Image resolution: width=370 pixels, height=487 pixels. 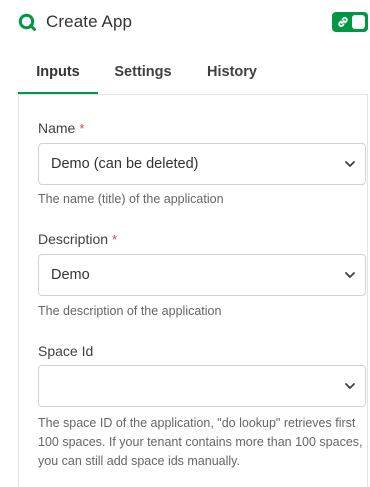 What do you see at coordinates (185, 22) in the screenshot?
I see `panel-header: Create App` at bounding box center [185, 22].